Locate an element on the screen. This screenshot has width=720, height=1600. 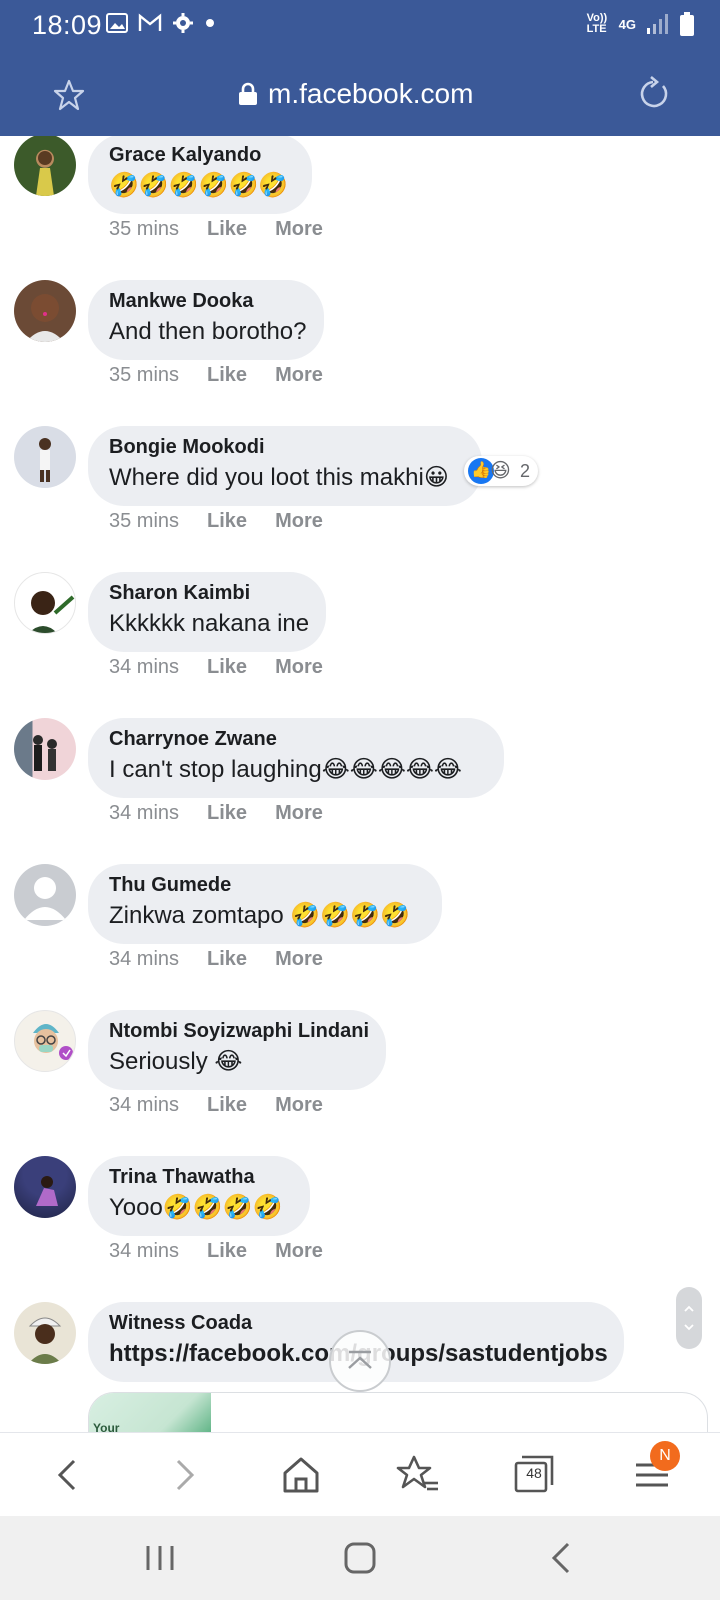
status-notification-icons is located at coordinates (161, 23).